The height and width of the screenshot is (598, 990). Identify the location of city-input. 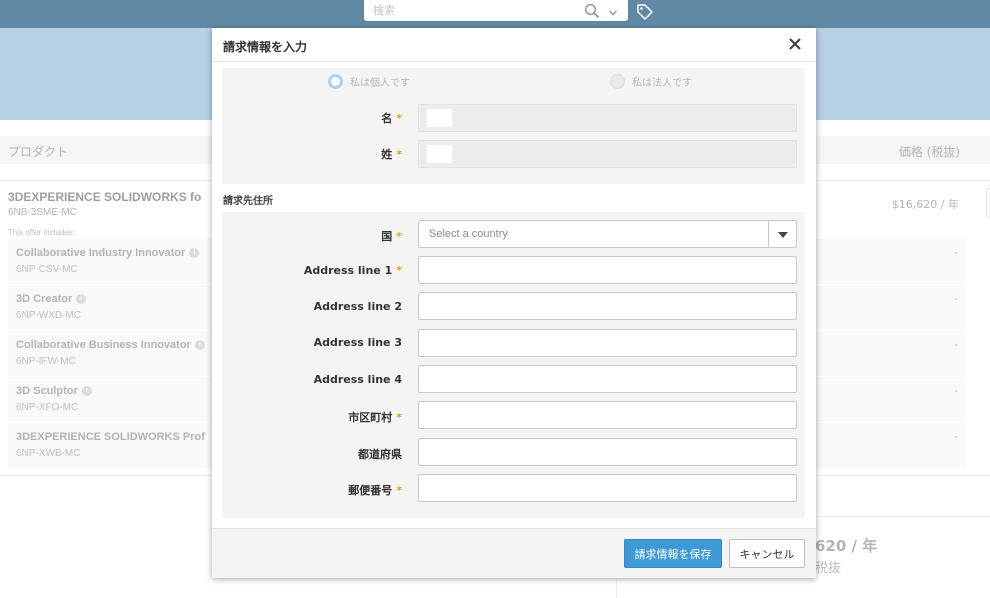
(607, 415).